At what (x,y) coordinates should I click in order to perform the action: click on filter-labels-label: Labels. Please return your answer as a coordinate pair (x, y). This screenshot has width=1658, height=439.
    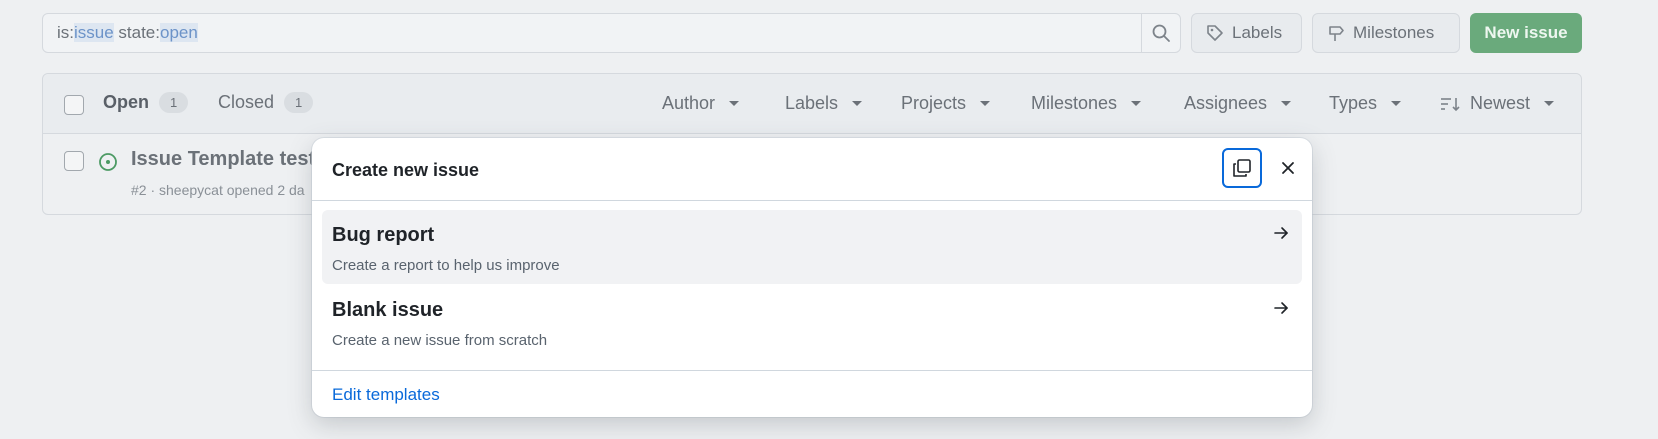
    Looking at the image, I should click on (812, 103).